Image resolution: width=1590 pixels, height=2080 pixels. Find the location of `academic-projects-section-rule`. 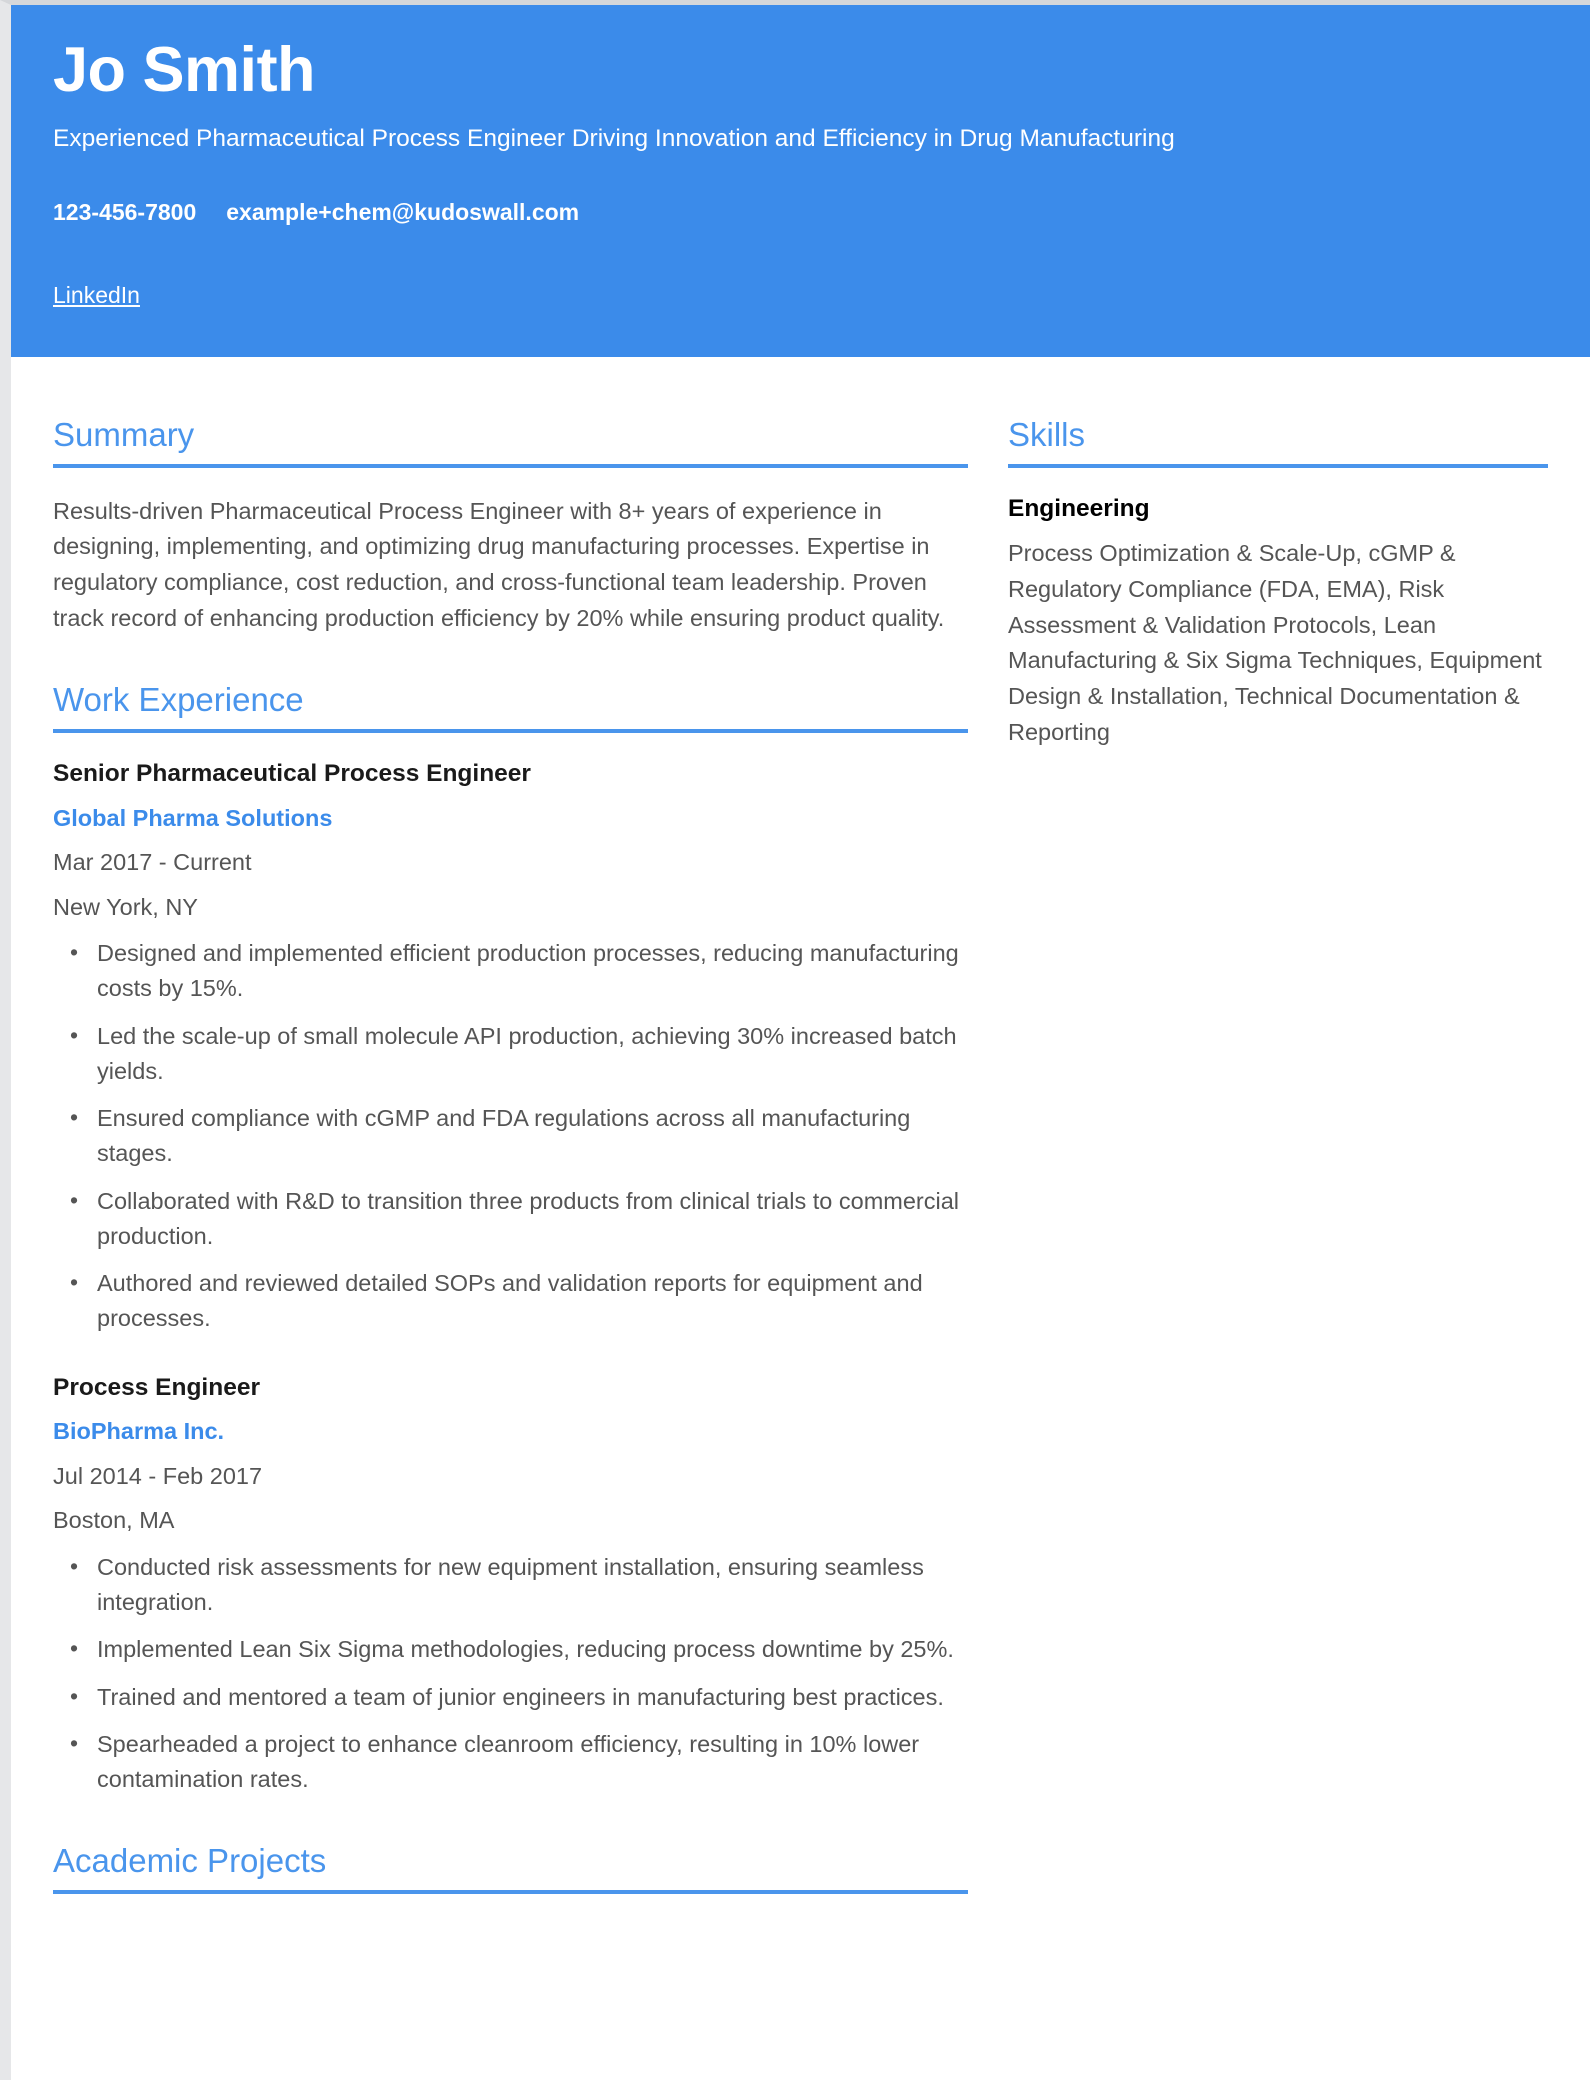

academic-projects-section-rule is located at coordinates (510, 1891).